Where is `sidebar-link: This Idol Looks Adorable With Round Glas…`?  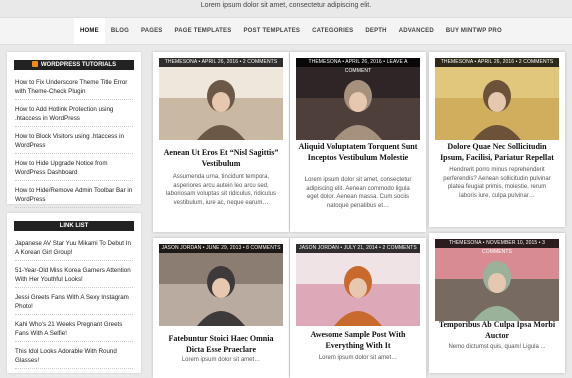
sidebar-link: This Idol Looks Adorable With Round Glas… is located at coordinates (74, 358).